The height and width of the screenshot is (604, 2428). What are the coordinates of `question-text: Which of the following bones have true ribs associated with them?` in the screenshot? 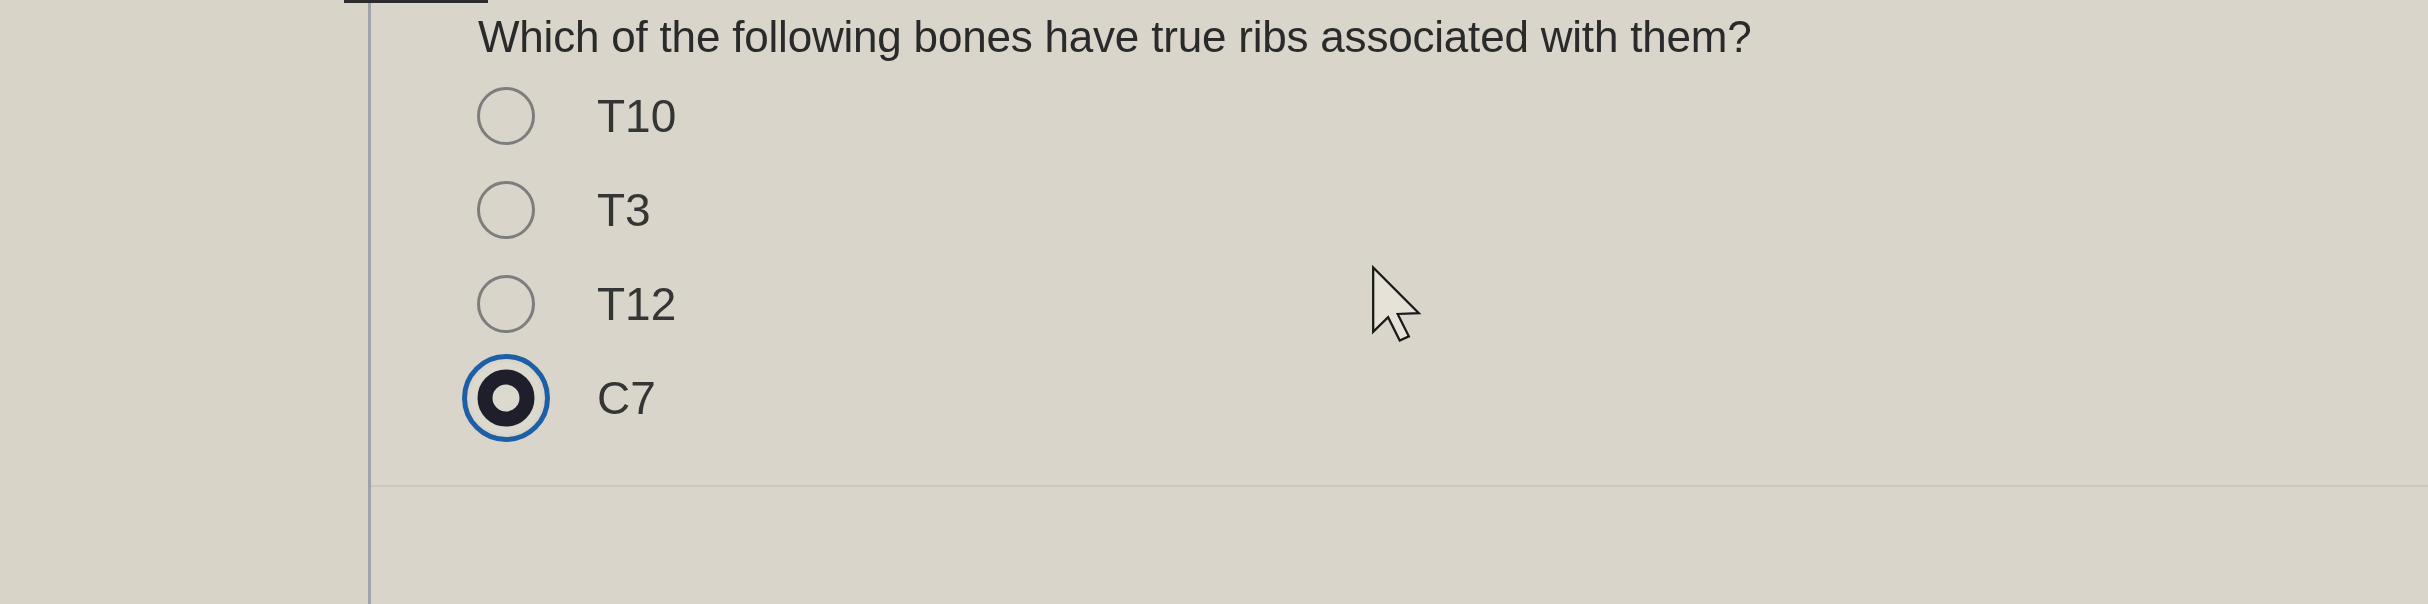 It's located at (1115, 36).